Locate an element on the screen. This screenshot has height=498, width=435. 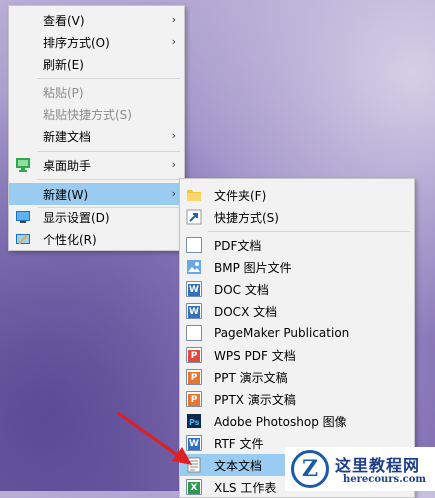
annotation-arrow-icon is located at coordinates (154, 438).